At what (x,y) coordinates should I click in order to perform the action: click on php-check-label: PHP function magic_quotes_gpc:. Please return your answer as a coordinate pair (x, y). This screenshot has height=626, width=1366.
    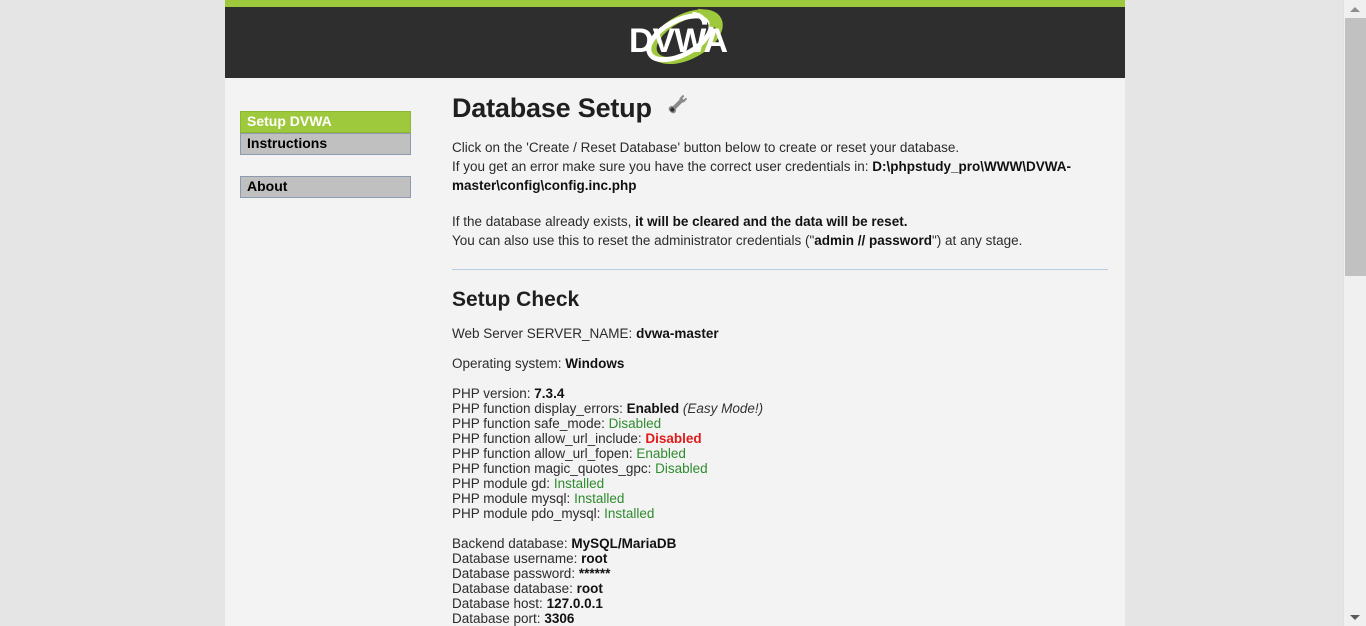
    Looking at the image, I should click on (554, 468).